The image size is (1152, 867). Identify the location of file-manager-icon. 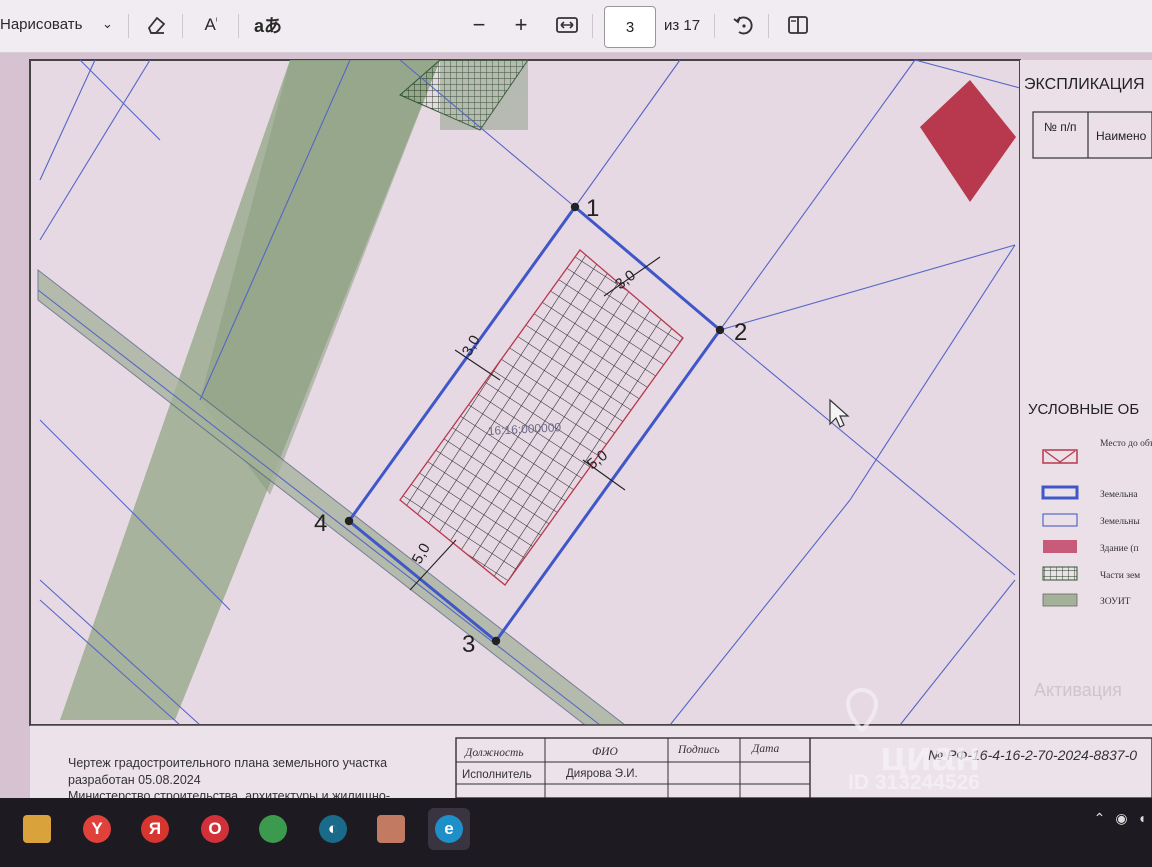
(37, 829).